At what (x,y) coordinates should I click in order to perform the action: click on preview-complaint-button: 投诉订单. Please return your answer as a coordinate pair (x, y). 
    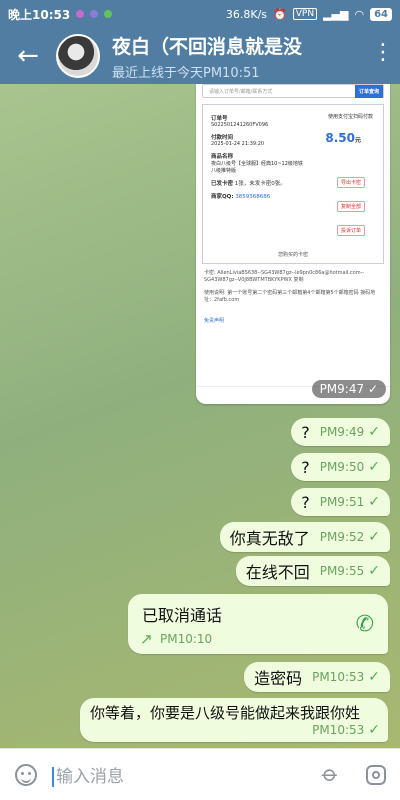
    Looking at the image, I should click on (350, 230).